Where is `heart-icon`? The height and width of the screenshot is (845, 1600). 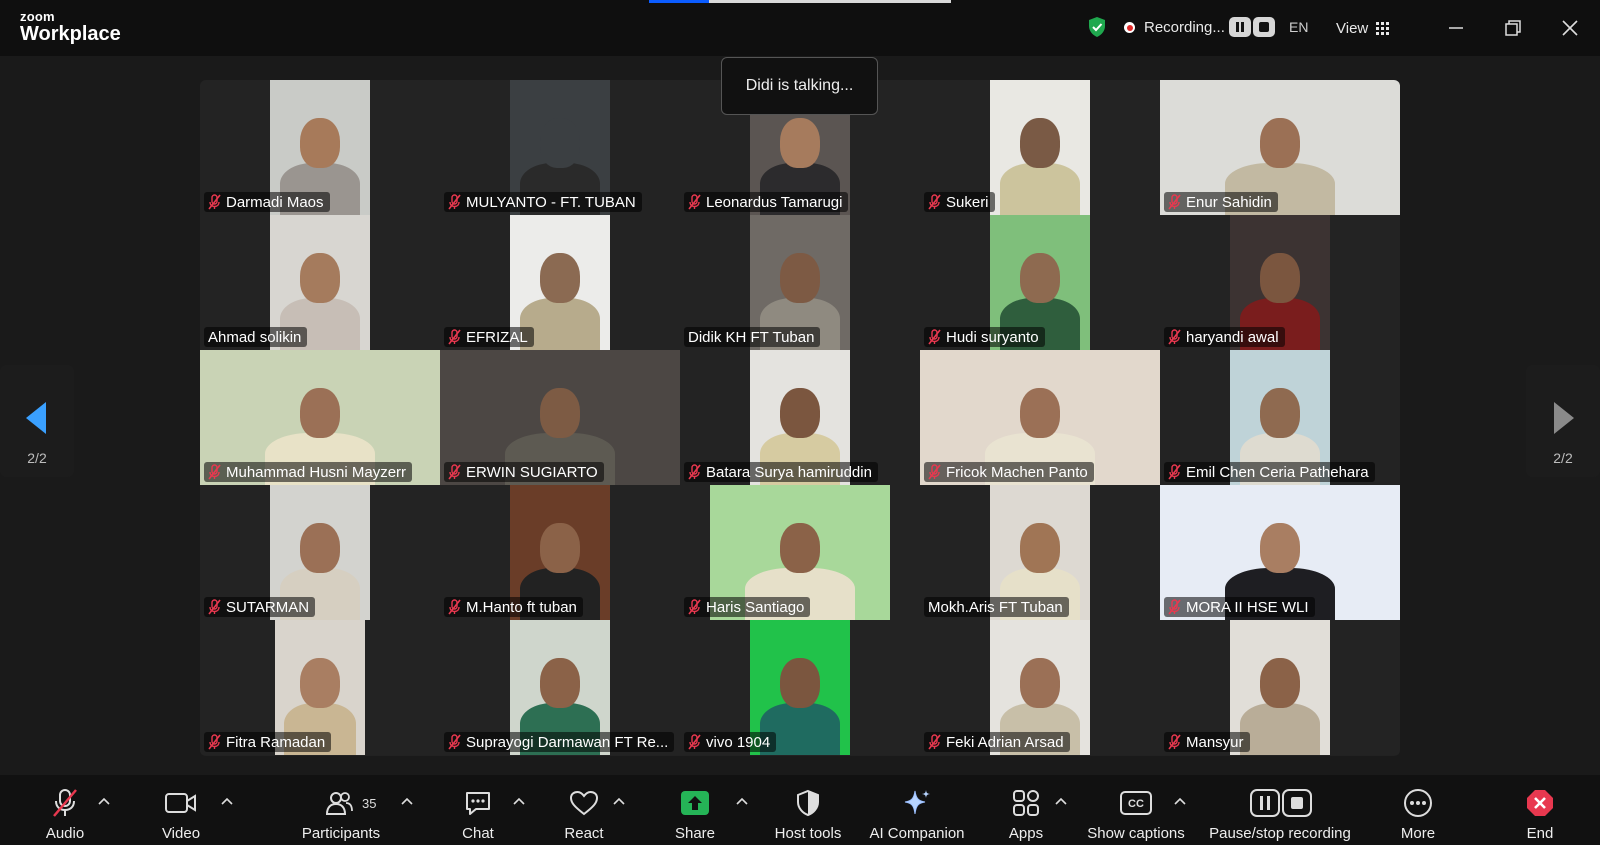
heart-icon is located at coordinates (584, 803).